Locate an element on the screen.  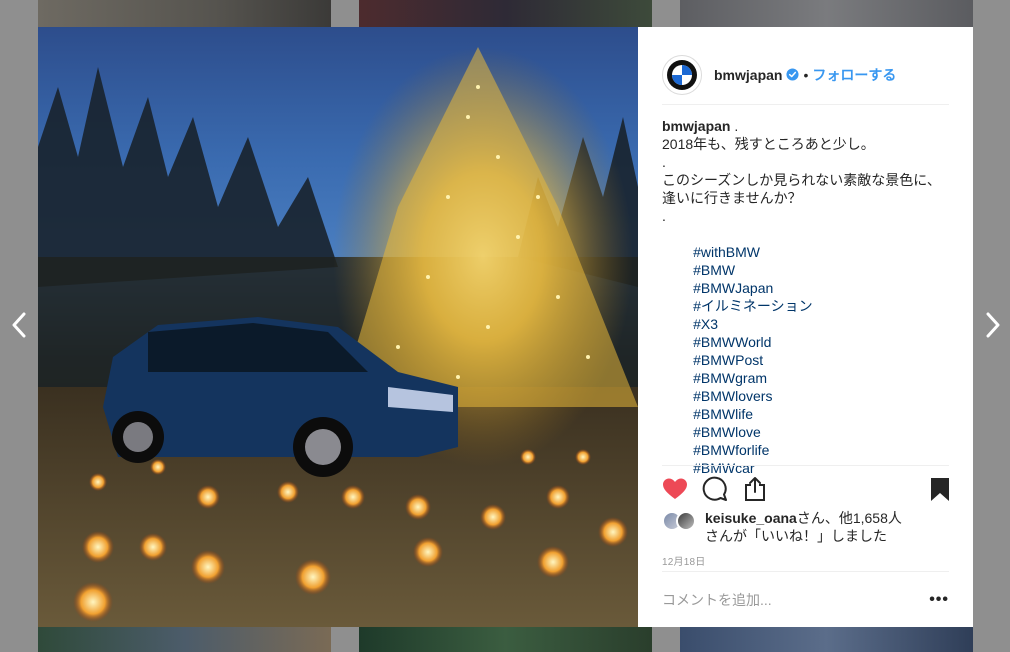
likes-summary: keisuke_oanaさん、他1,658人 さんが「いいね！」しました is located at coordinates (807, 529).